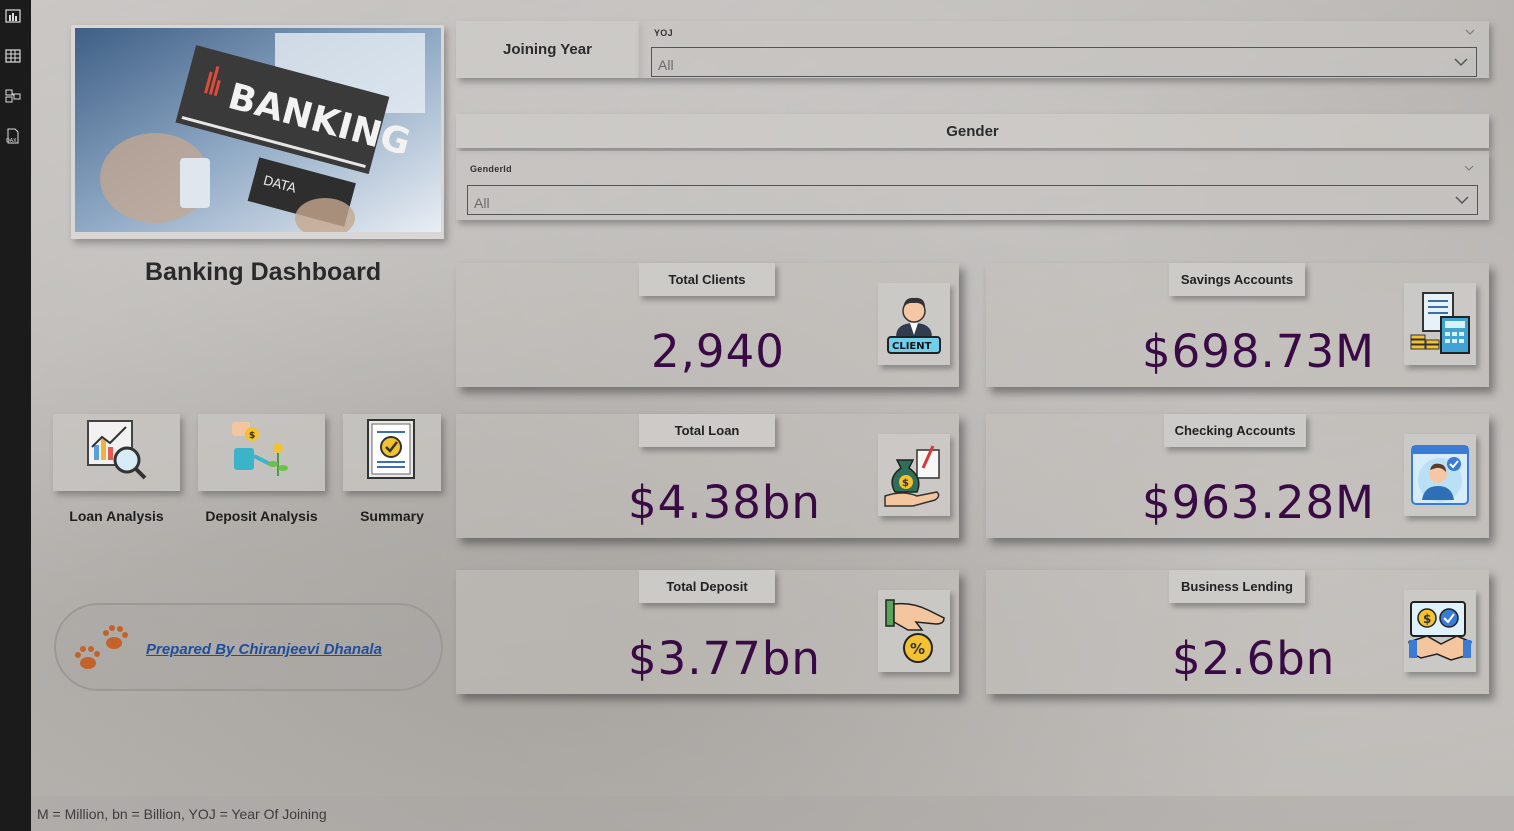  Describe the element at coordinates (392, 516) in the screenshot. I see `nav-summary-label: Summary` at that location.